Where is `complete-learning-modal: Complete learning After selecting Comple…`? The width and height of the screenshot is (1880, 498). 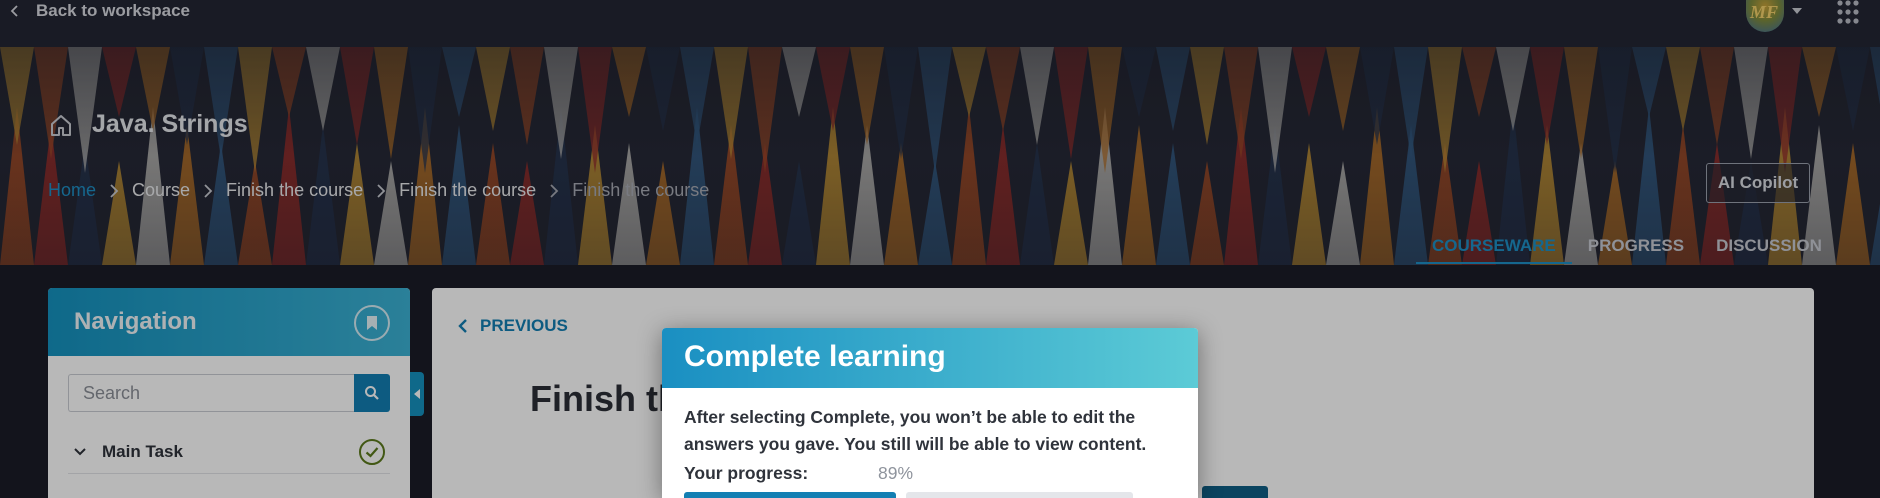
complete-learning-modal: Complete learning After selecting Comple… is located at coordinates (930, 413).